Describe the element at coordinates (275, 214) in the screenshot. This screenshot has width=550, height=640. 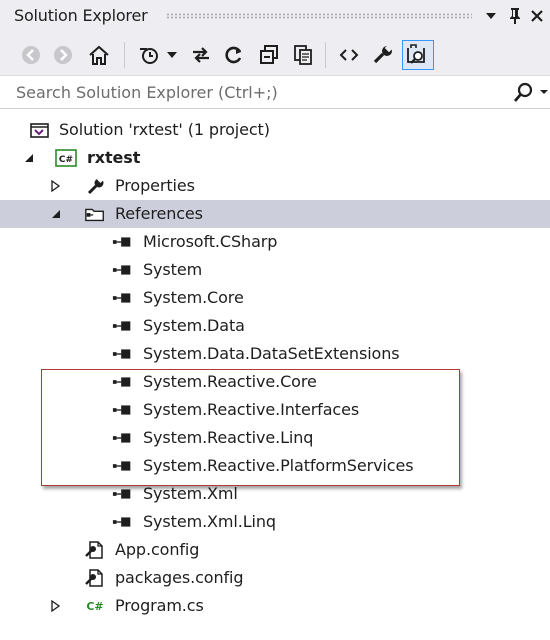
I see `tree-node-references: References` at that location.